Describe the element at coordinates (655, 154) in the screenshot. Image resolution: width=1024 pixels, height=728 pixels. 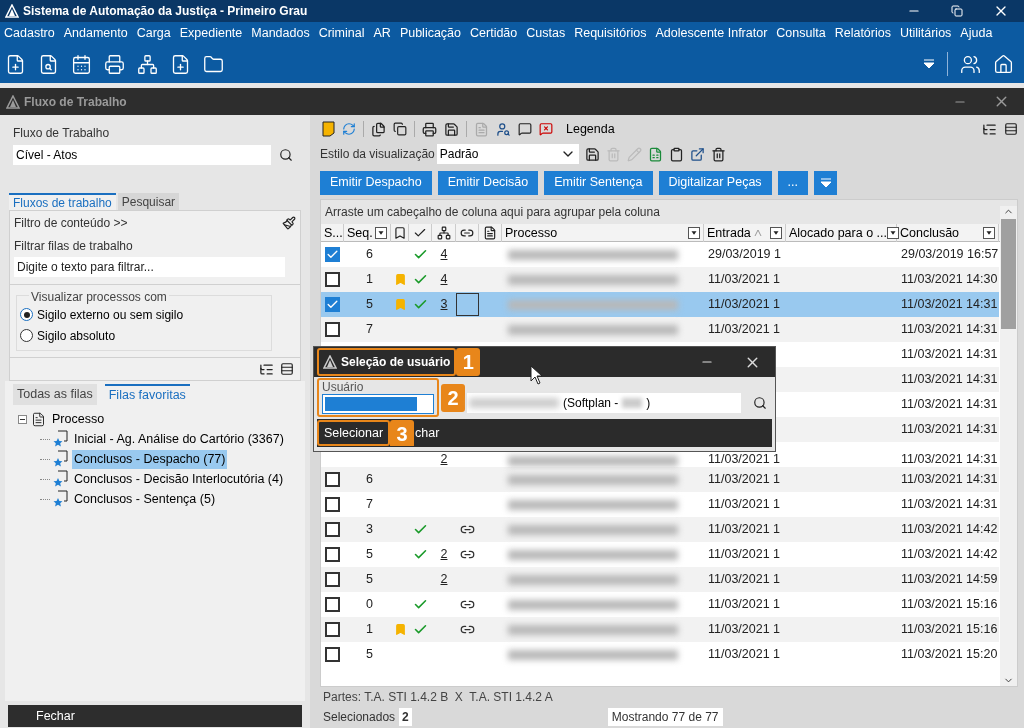
I see `spreadsheet-icon` at that location.